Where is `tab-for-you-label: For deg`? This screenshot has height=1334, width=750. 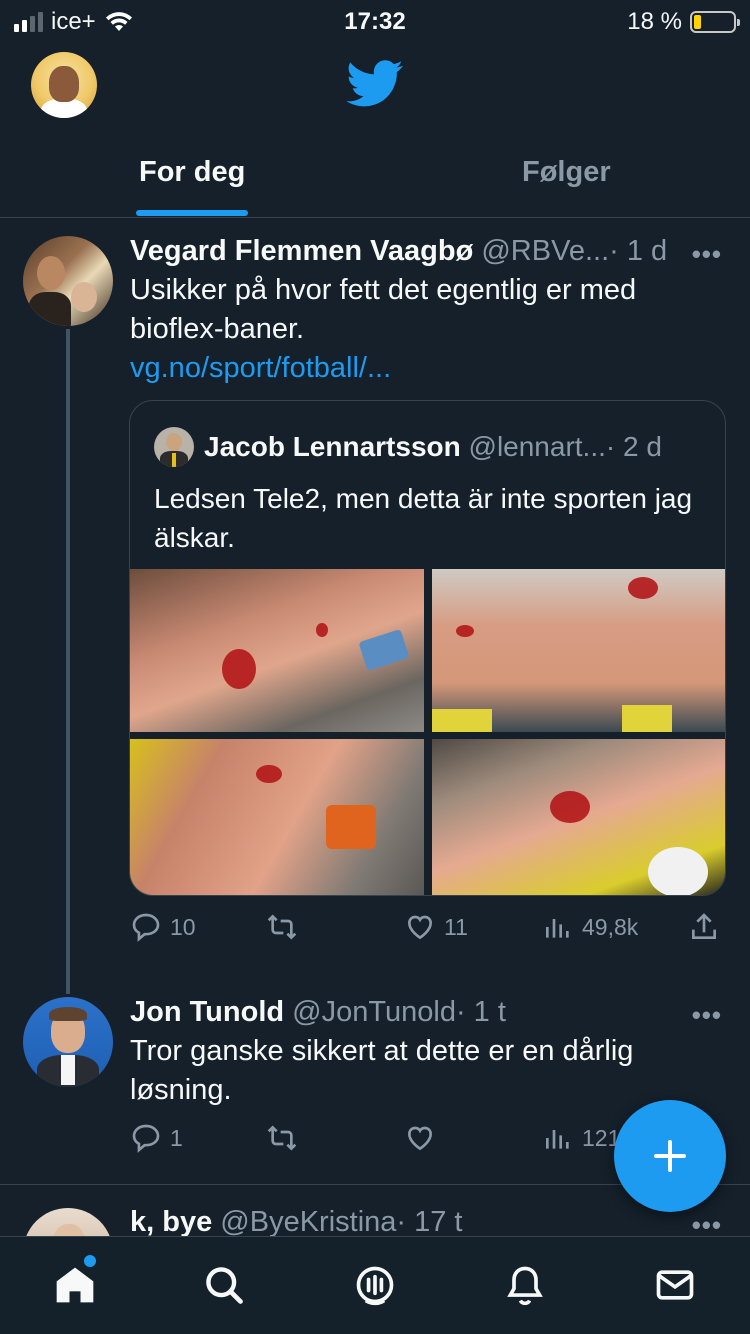
tab-for-you-label: For deg is located at coordinates (192, 172).